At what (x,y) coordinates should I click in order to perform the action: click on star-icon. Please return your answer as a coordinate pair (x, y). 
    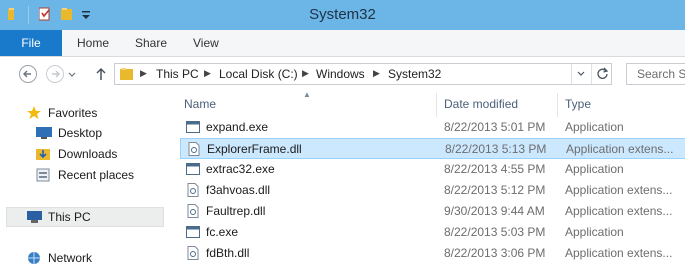
    Looking at the image, I should click on (34, 112).